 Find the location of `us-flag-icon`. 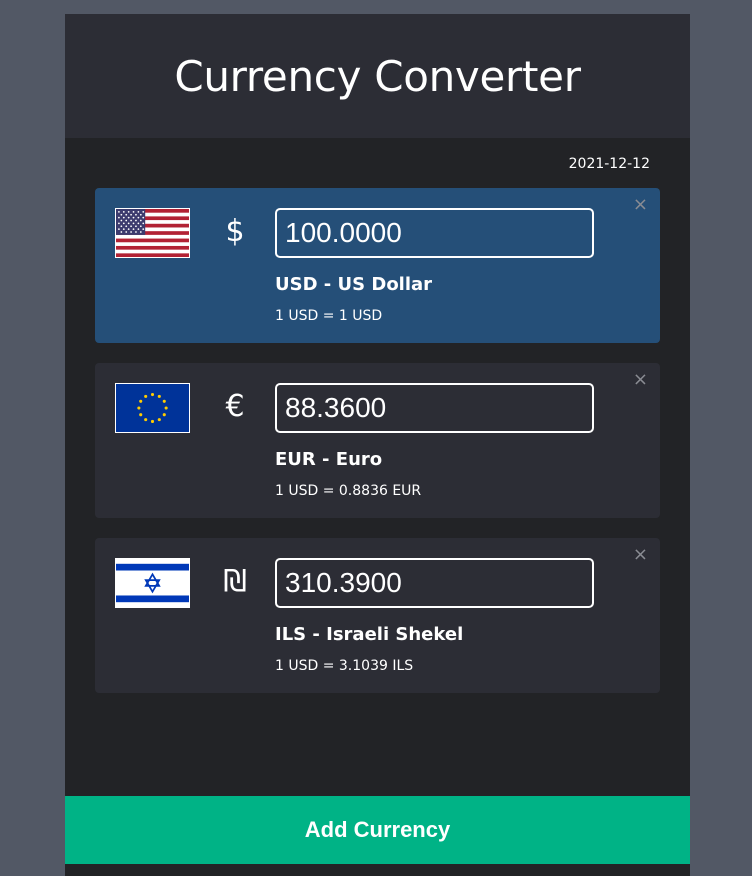

us-flag-icon is located at coordinates (152, 233).